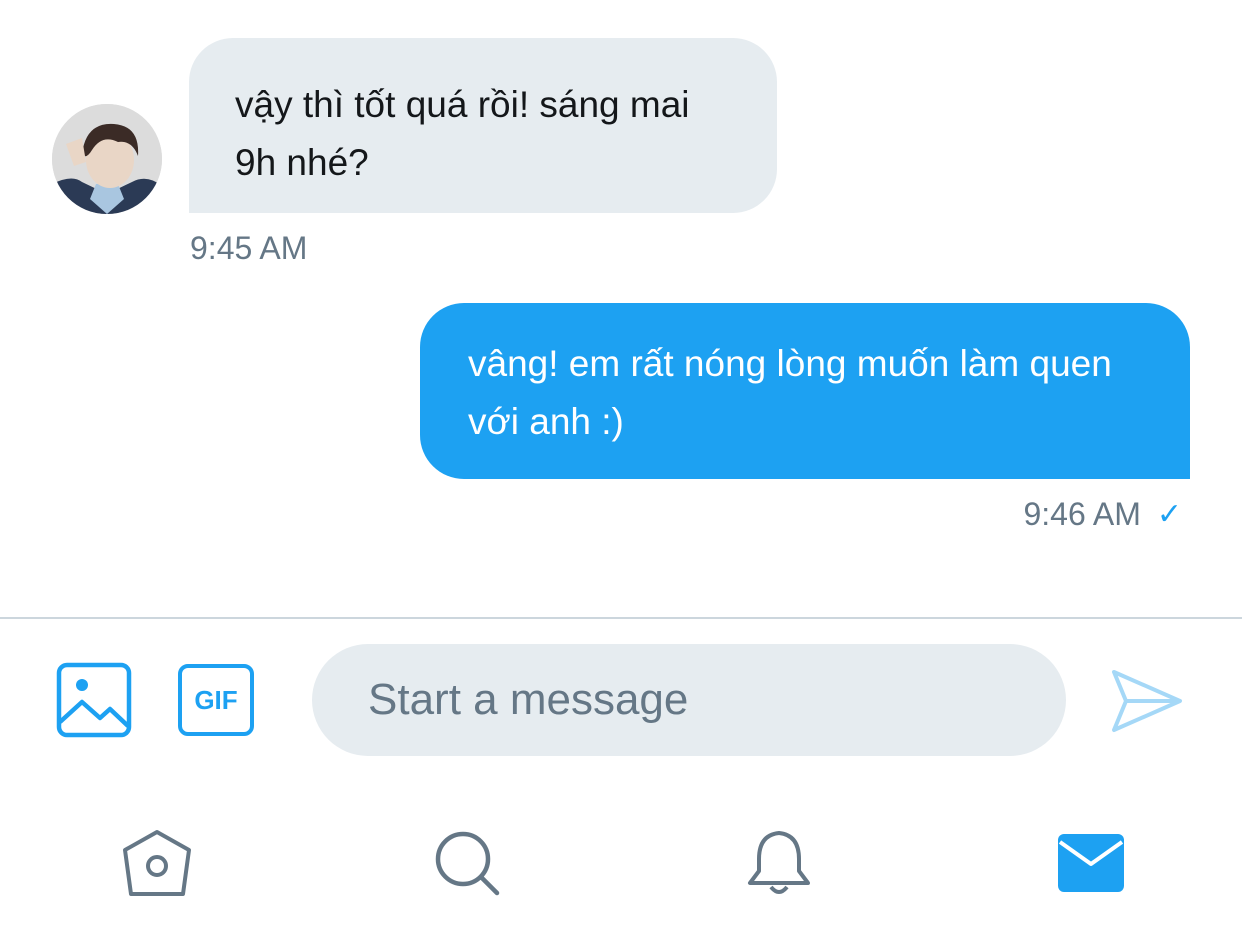 The height and width of the screenshot is (946, 1242). I want to click on gif-label: GIF, so click(216, 699).